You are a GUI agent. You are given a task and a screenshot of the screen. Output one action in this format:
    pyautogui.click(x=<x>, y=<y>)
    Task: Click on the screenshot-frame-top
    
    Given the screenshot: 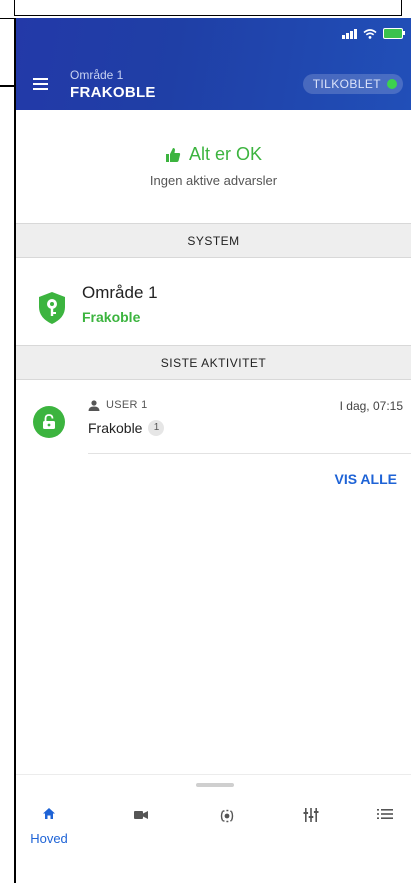 What is the action you would take?
    pyautogui.click(x=205, y=9)
    